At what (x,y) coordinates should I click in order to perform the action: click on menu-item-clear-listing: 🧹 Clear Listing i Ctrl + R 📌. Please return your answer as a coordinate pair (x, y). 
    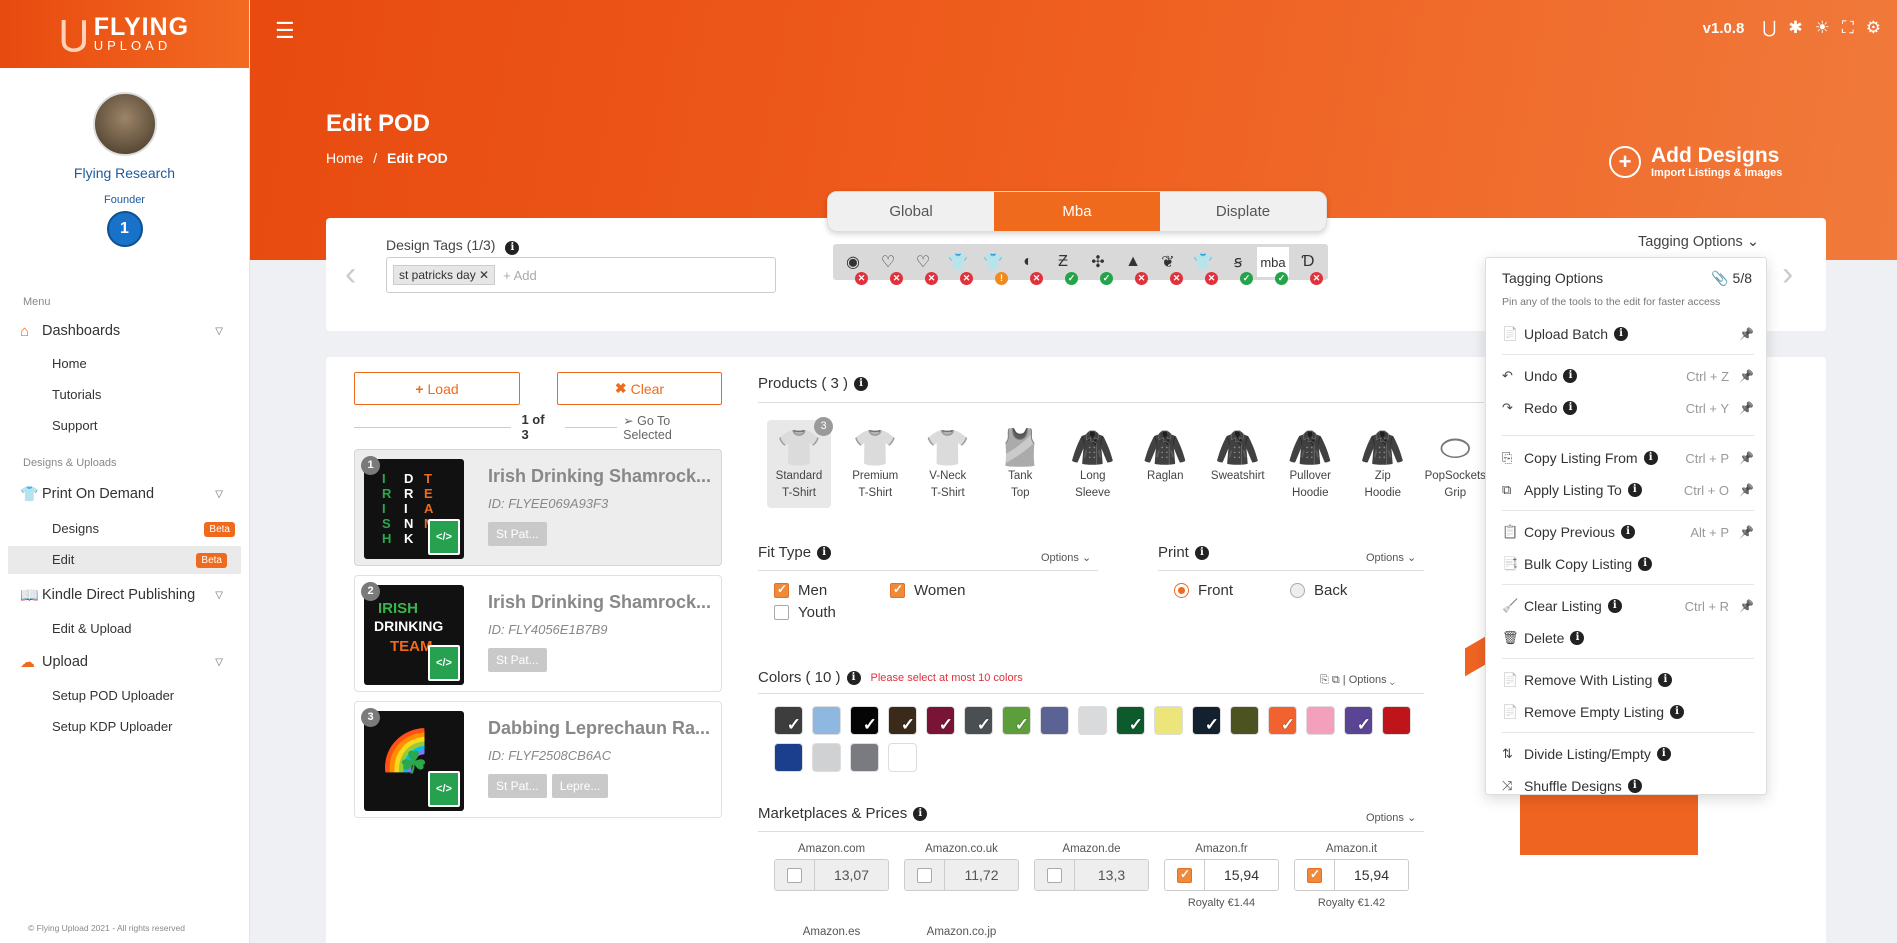
    Looking at the image, I should click on (1628, 606).